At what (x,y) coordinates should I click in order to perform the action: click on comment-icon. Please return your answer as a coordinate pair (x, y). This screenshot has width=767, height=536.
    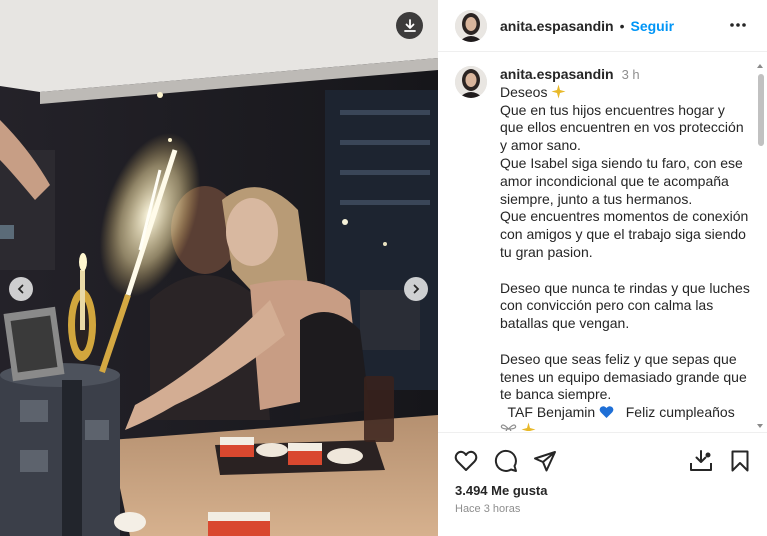
    Looking at the image, I should click on (505, 460).